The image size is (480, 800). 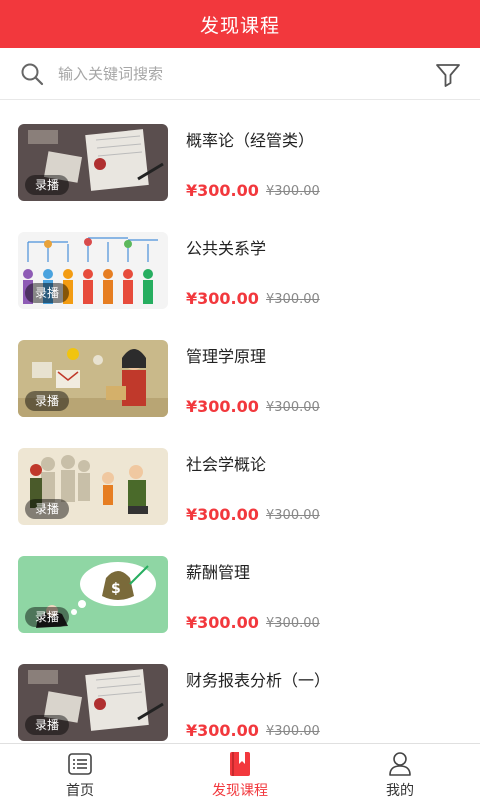 I want to click on course-item: 录播 财务报表分析（一） ¥300.00 ¥300.00, so click(x=240, y=692).